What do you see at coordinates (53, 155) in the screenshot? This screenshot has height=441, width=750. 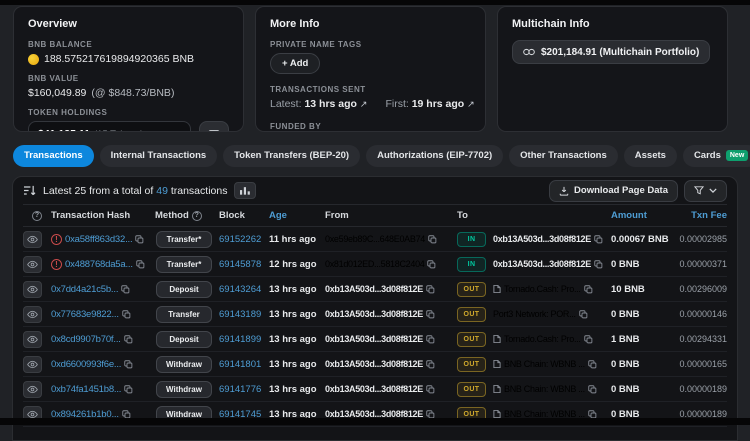 I see `tab-transactions: Transactions` at bounding box center [53, 155].